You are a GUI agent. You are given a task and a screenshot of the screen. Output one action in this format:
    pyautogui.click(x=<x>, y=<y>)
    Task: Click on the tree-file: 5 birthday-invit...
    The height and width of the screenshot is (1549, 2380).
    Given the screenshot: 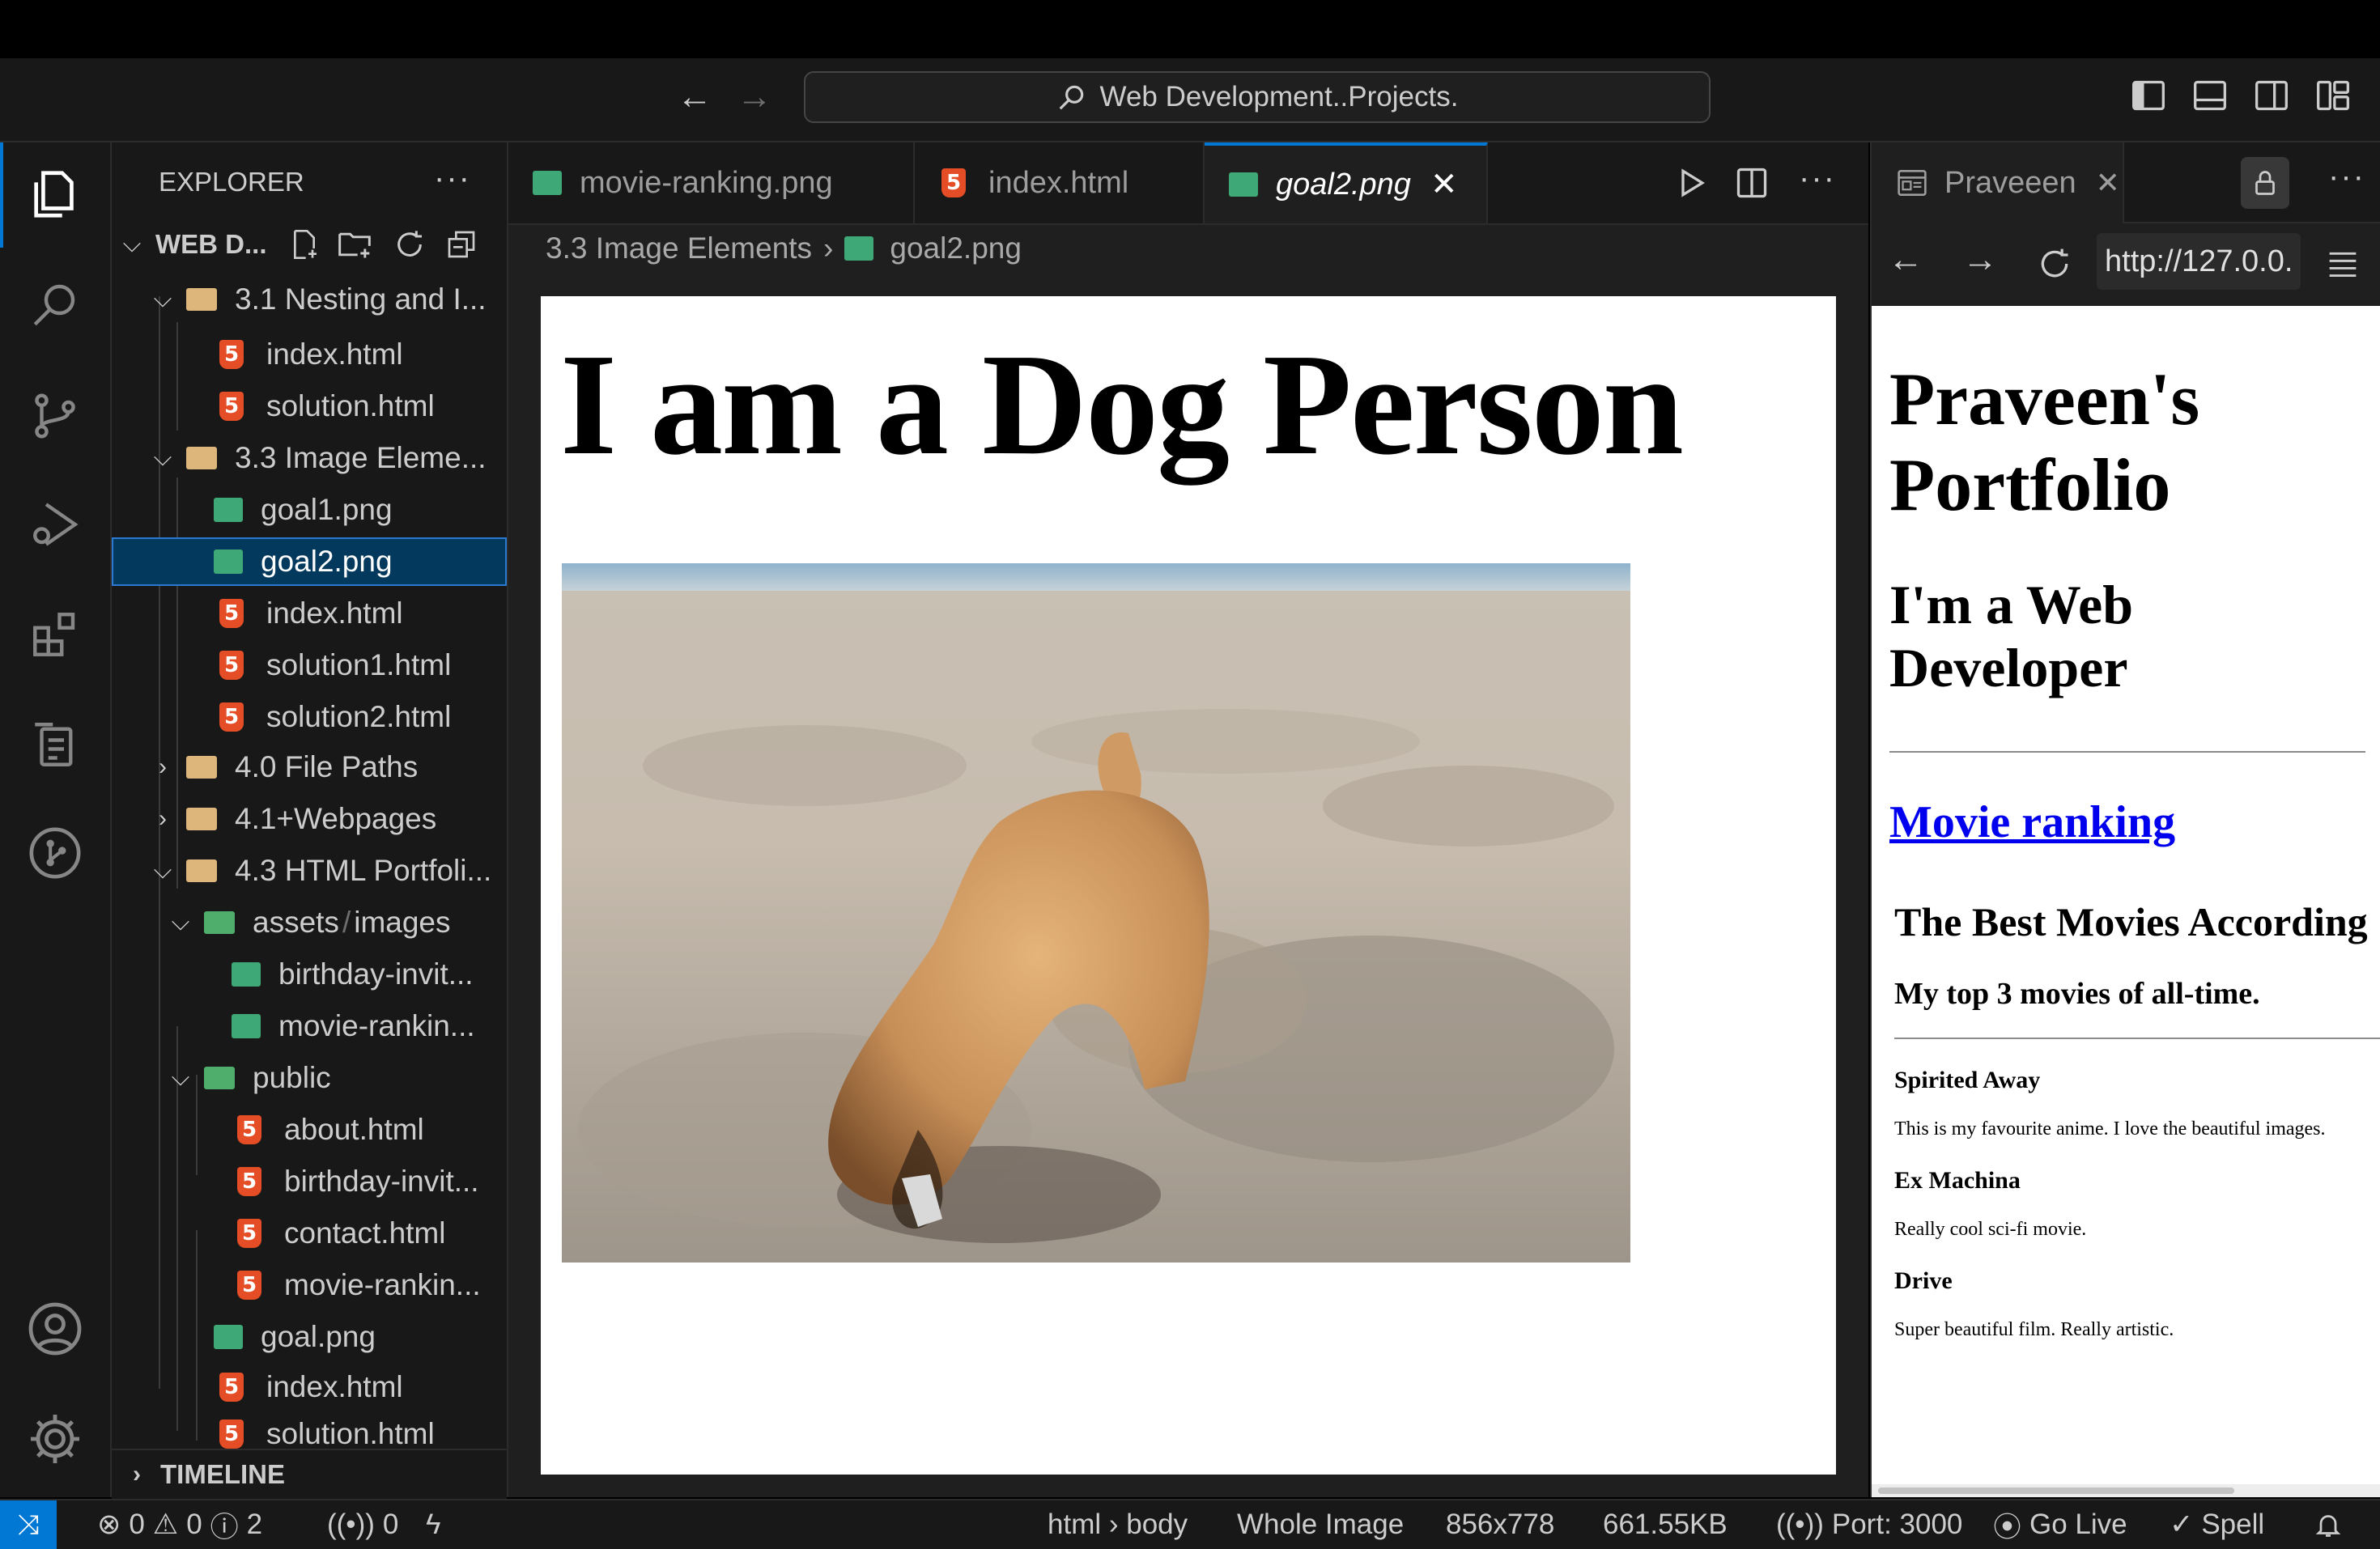 What is the action you would take?
    pyautogui.click(x=309, y=1181)
    